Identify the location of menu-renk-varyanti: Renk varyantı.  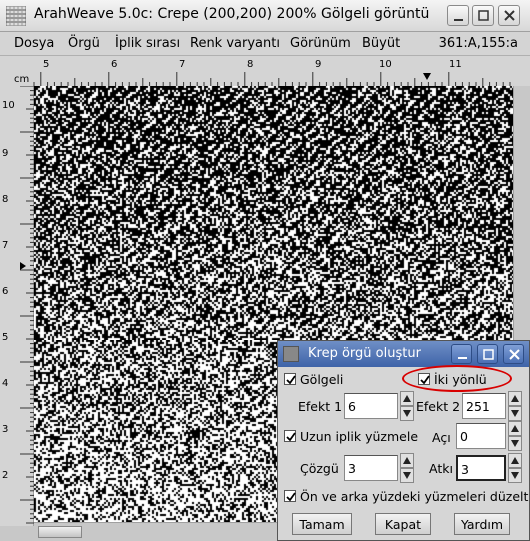
(235, 43).